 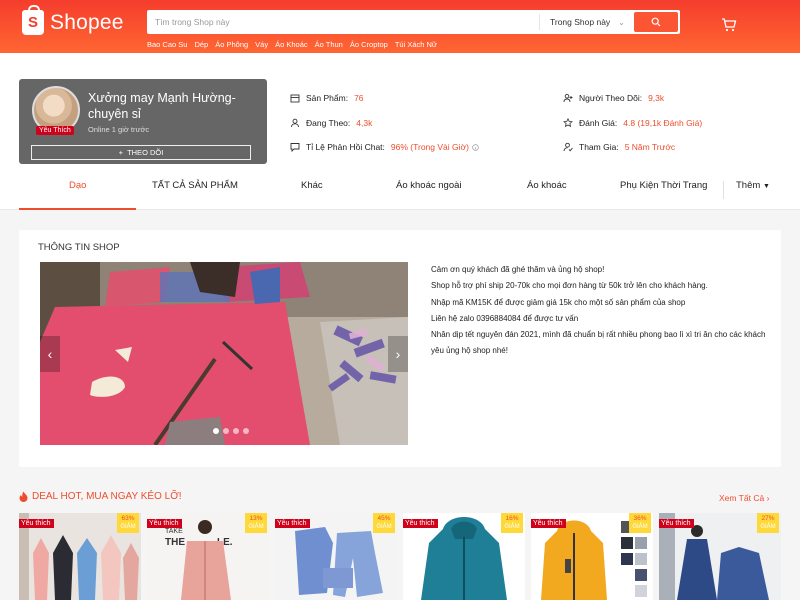 What do you see at coordinates (295, 123) in the screenshot?
I see `user-icon` at bounding box center [295, 123].